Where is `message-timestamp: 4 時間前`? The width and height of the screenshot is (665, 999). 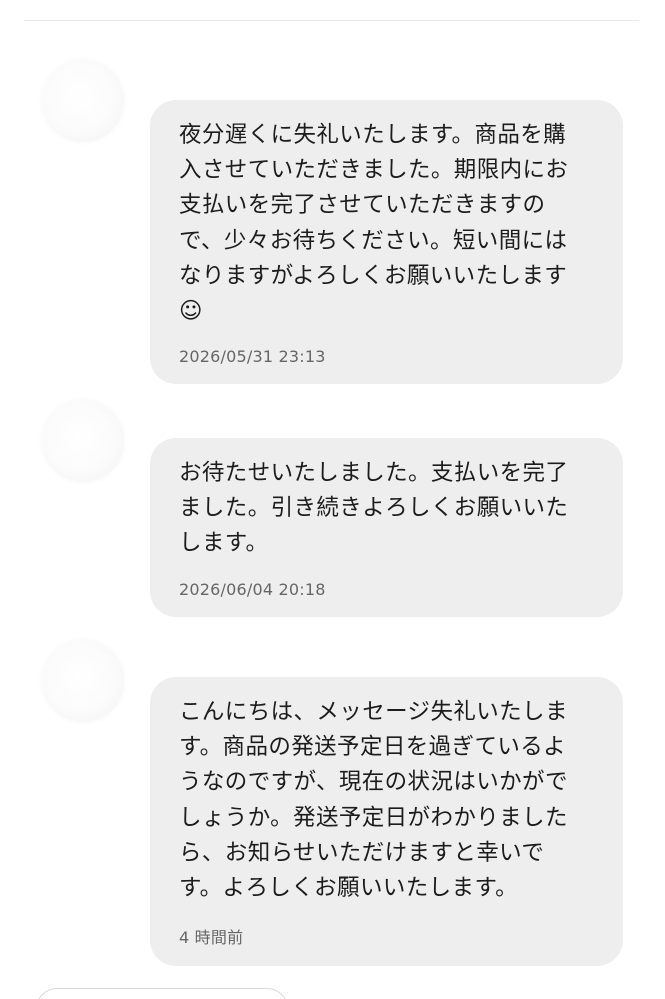
message-timestamp: 4 時間前 is located at coordinates (211, 938).